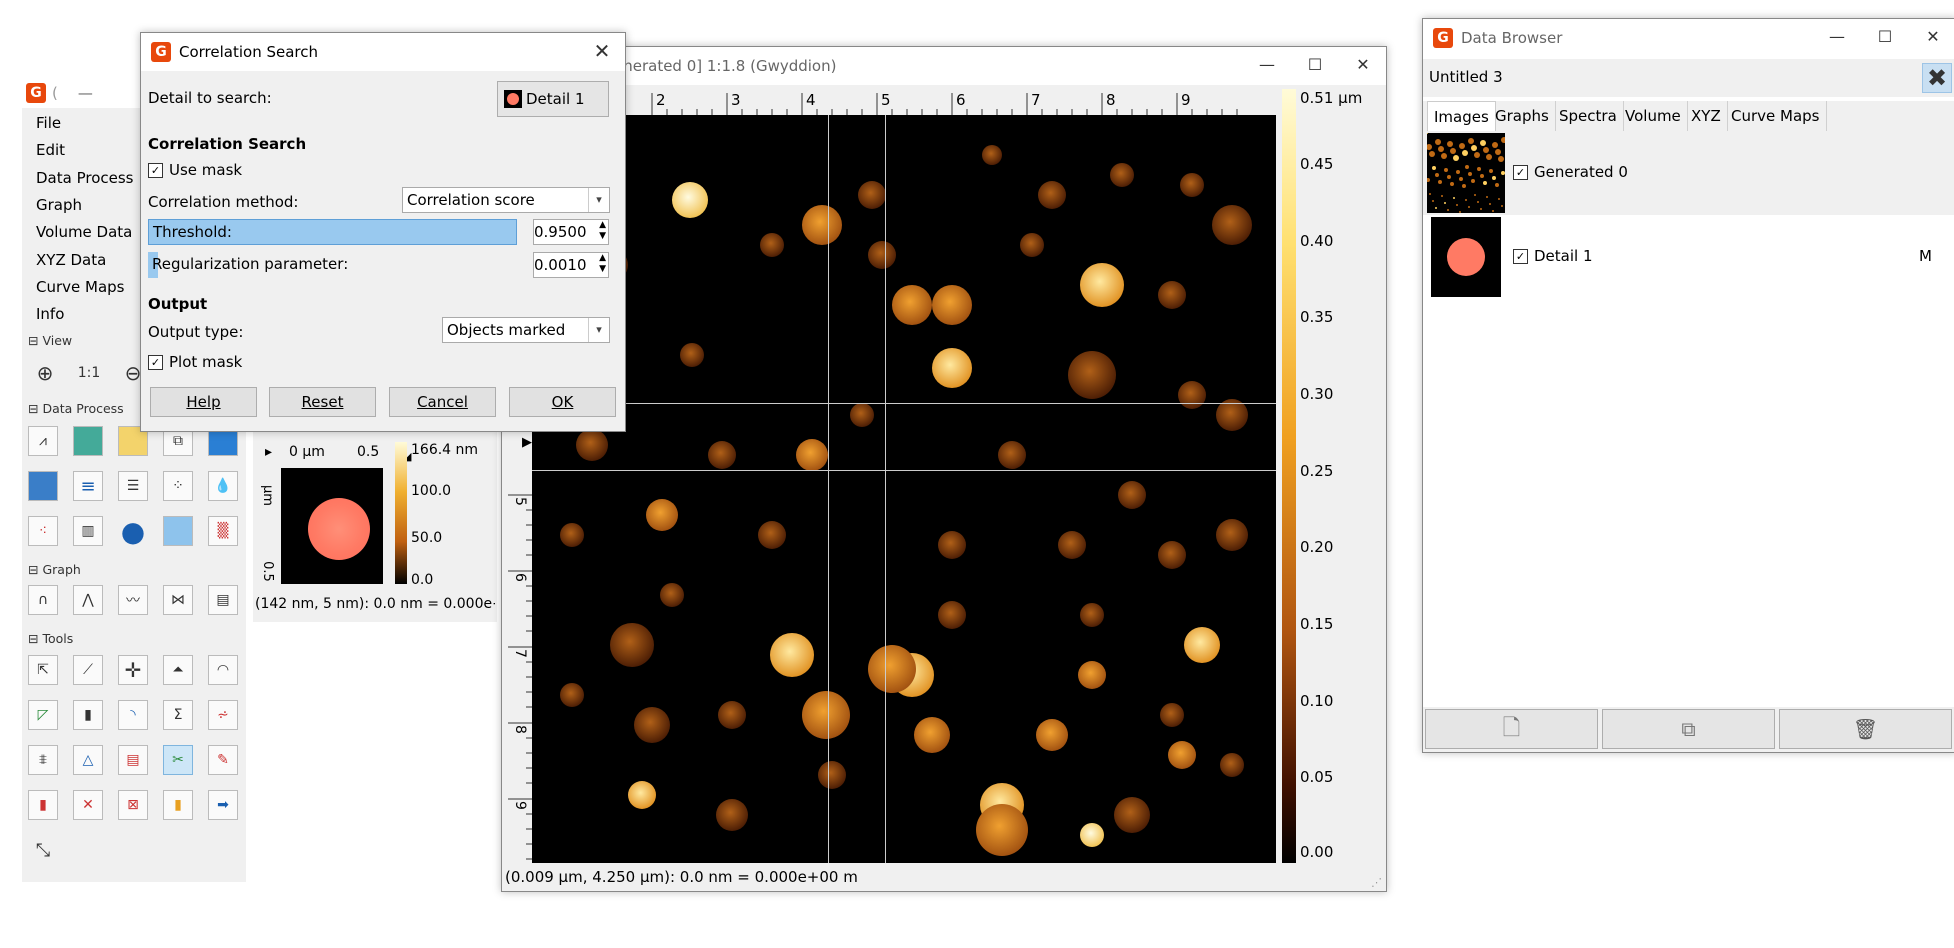  Describe the element at coordinates (48, 123) in the screenshot. I see `menu-file: File` at that location.